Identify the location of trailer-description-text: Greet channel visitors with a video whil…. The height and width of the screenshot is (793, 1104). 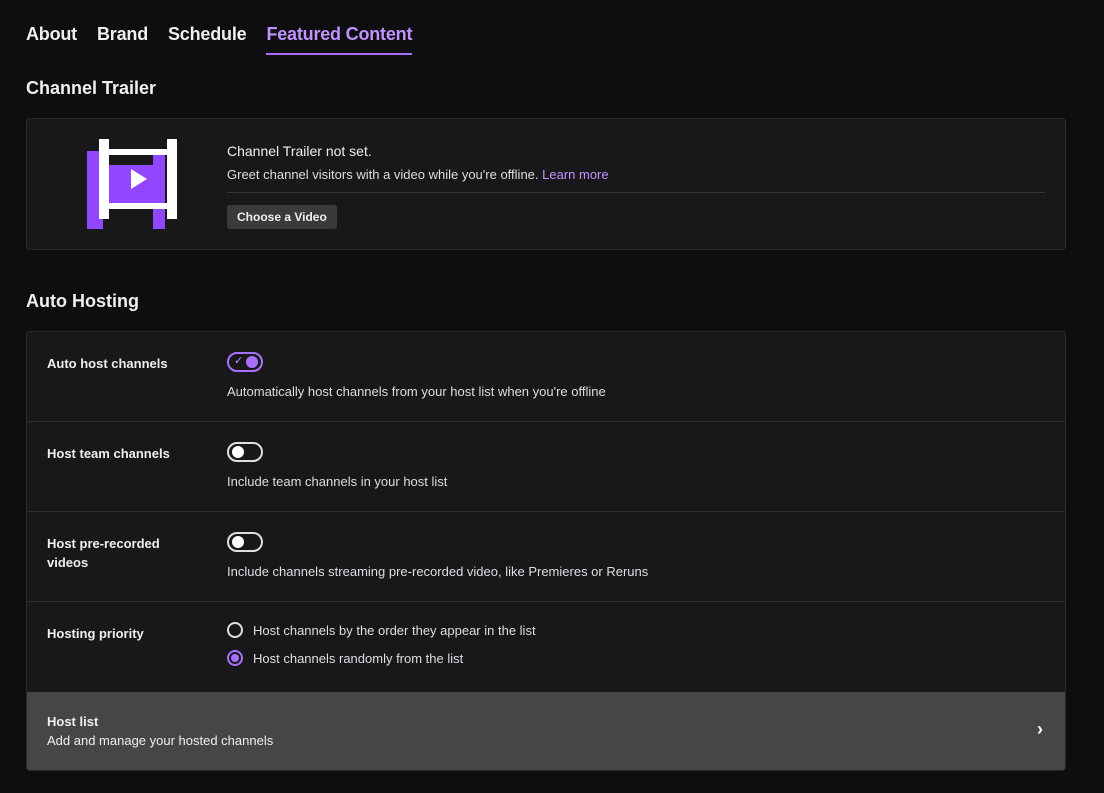
(383, 174).